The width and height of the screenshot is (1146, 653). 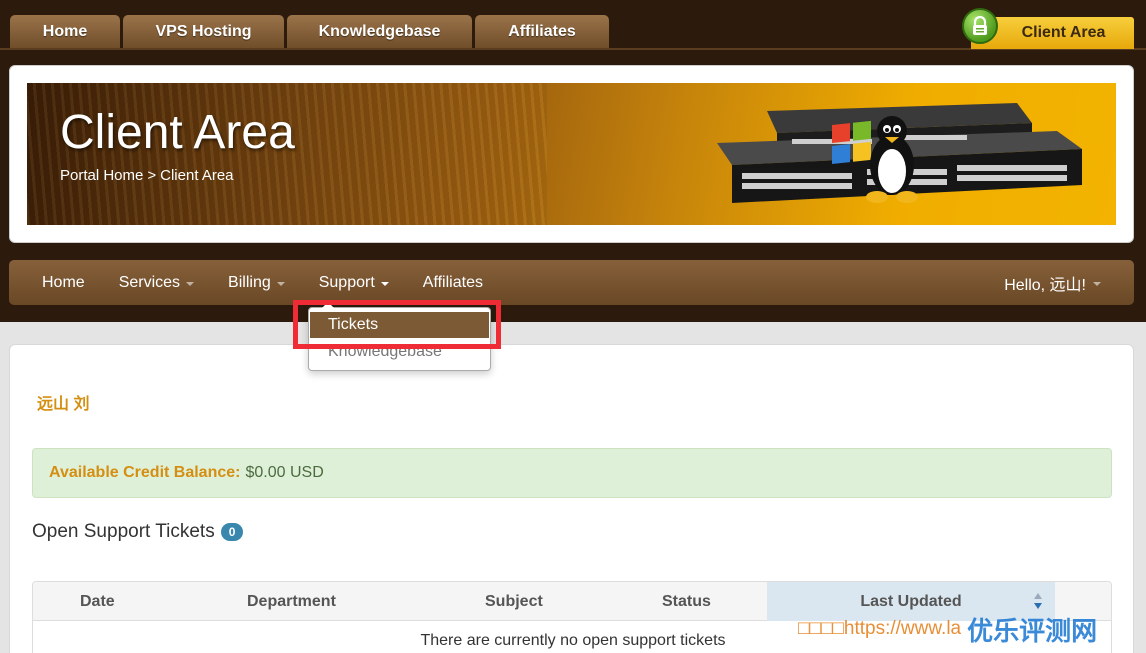 What do you see at coordinates (1038, 601) in the screenshot?
I see `sort-icon` at bounding box center [1038, 601].